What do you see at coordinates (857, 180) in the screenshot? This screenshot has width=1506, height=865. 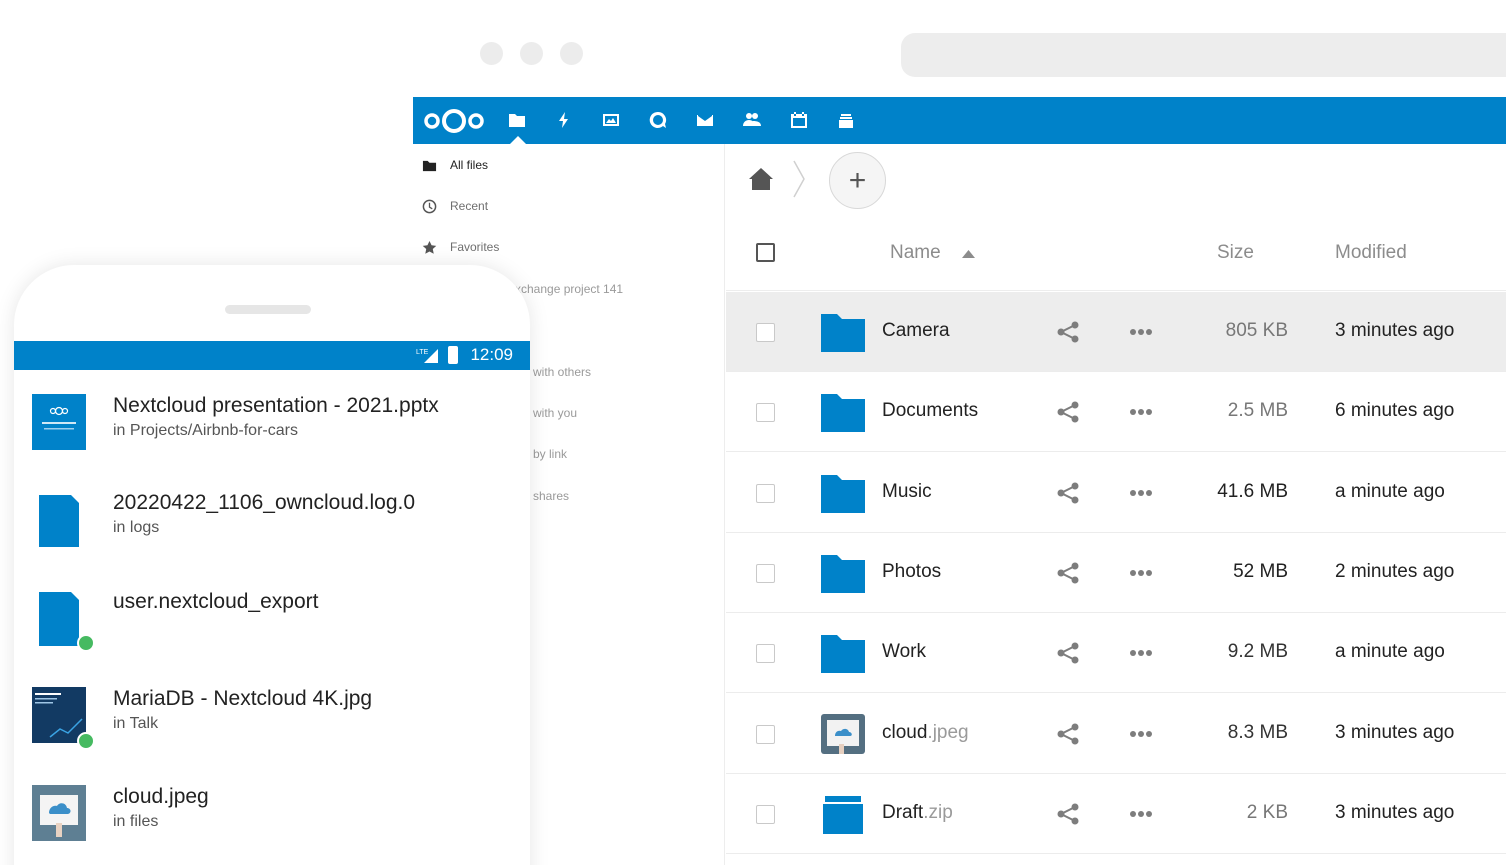 I see `new-file-button: +` at bounding box center [857, 180].